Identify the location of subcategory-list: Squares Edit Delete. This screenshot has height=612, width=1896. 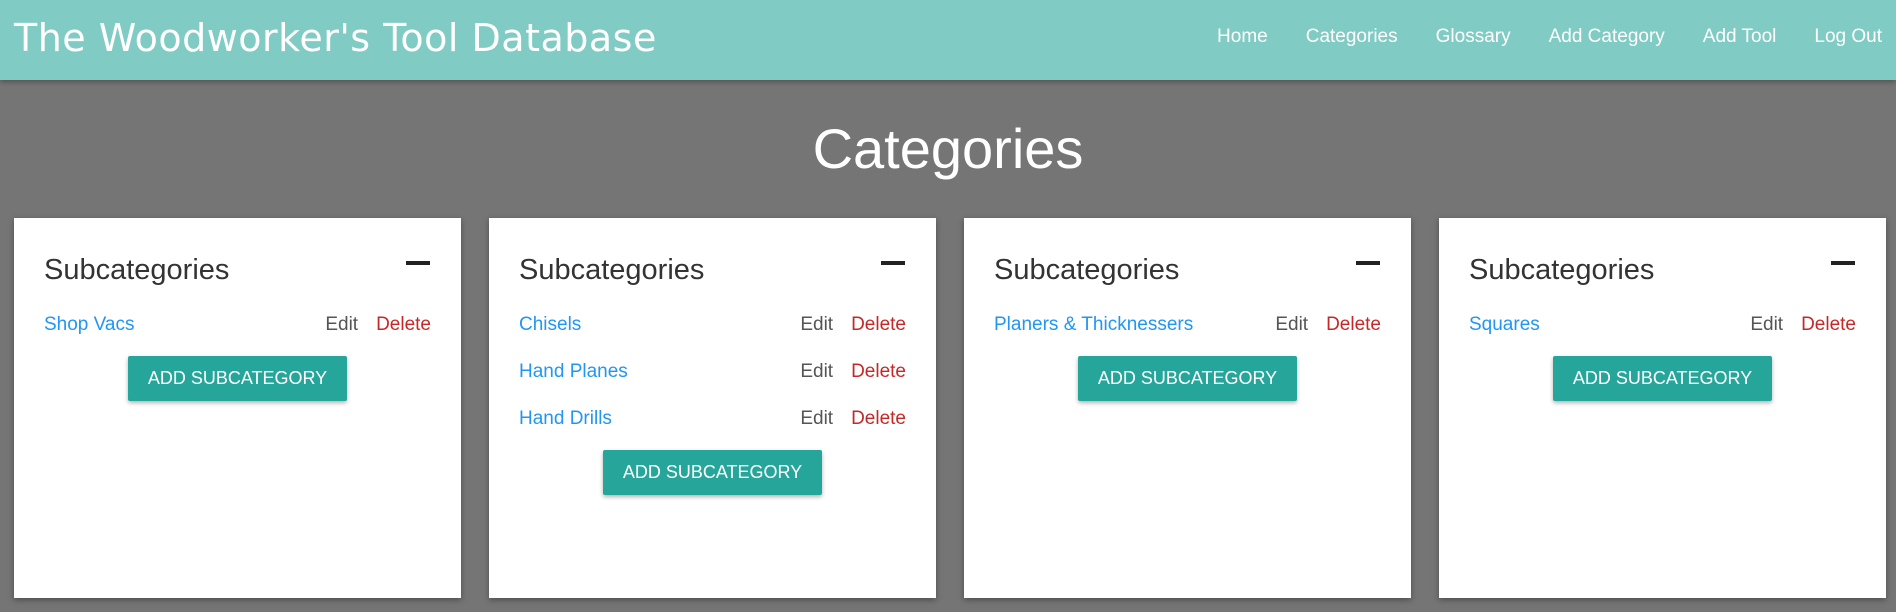
(1662, 324).